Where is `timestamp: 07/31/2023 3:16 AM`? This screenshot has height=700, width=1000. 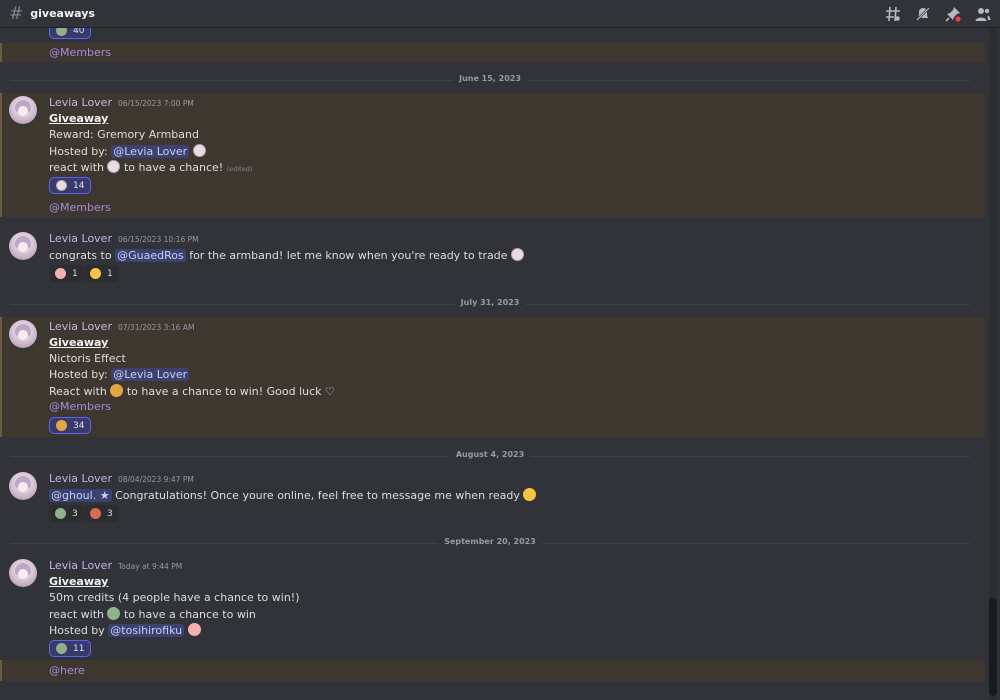
timestamp: 07/31/2023 3:16 AM is located at coordinates (156, 327).